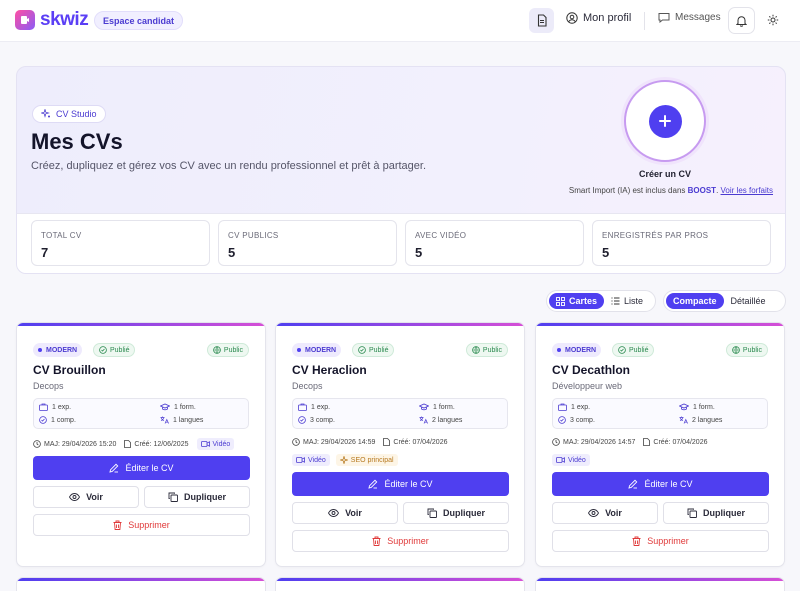 The image size is (800, 591). I want to click on view-mode-toggle: Cartes Liste, so click(601, 301).